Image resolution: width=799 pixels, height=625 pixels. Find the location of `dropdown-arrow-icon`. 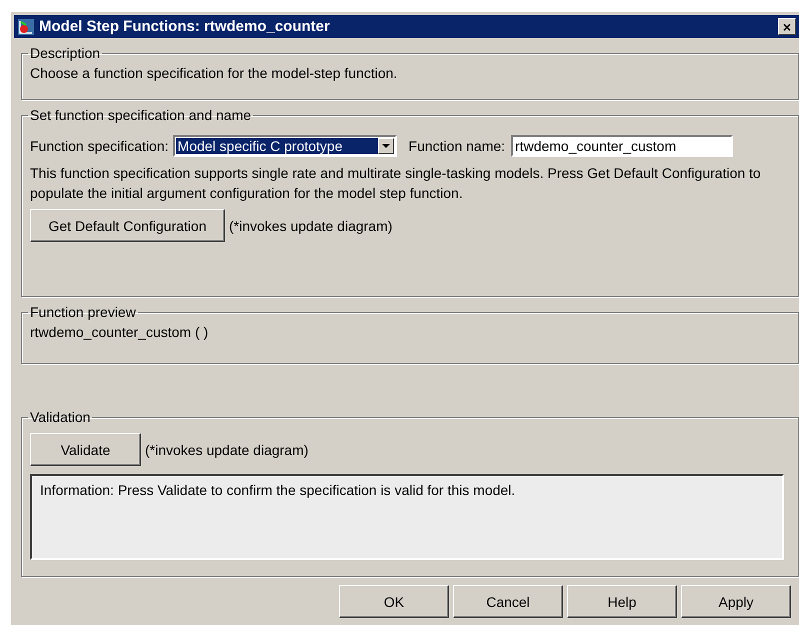

dropdown-arrow-icon is located at coordinates (386, 146).